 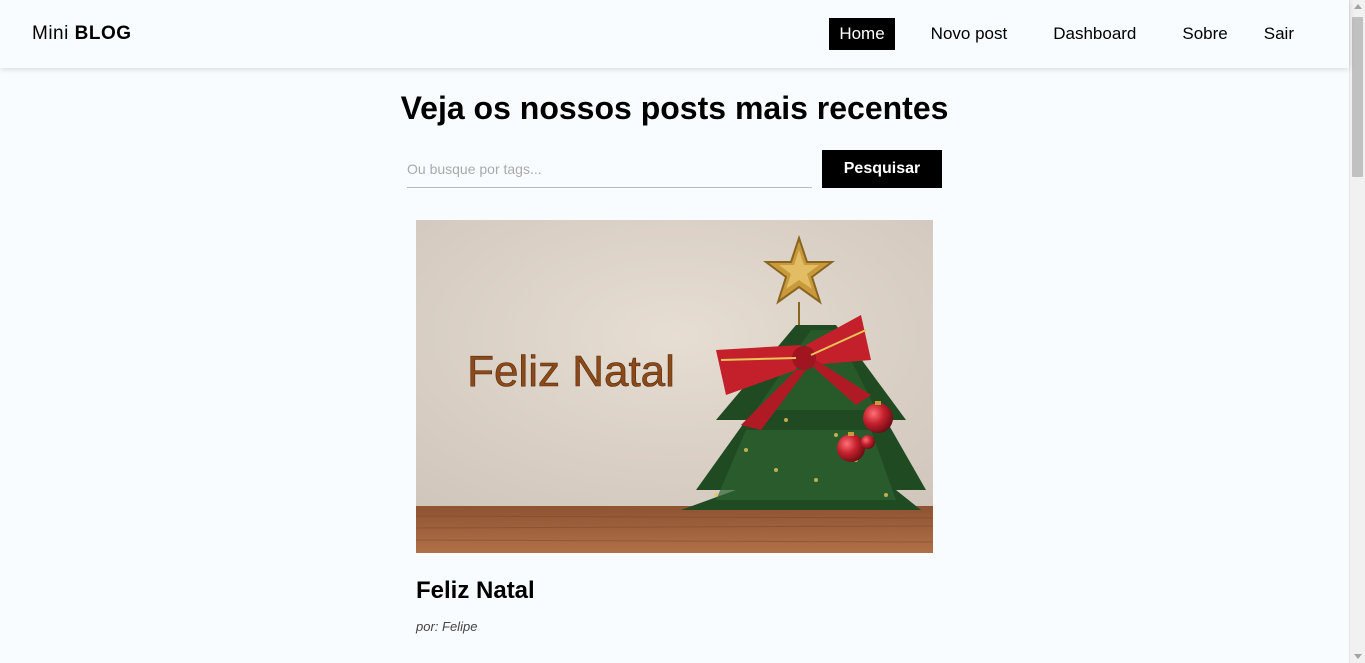 What do you see at coordinates (1358, 656) in the screenshot?
I see `scroll-down-arrow-icon` at bounding box center [1358, 656].